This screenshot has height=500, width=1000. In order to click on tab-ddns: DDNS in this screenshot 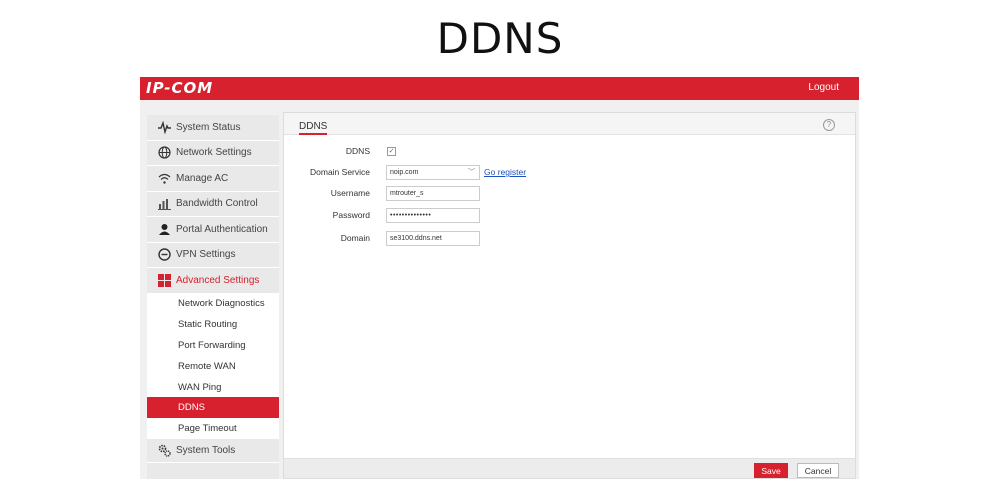, I will do `click(313, 128)`.